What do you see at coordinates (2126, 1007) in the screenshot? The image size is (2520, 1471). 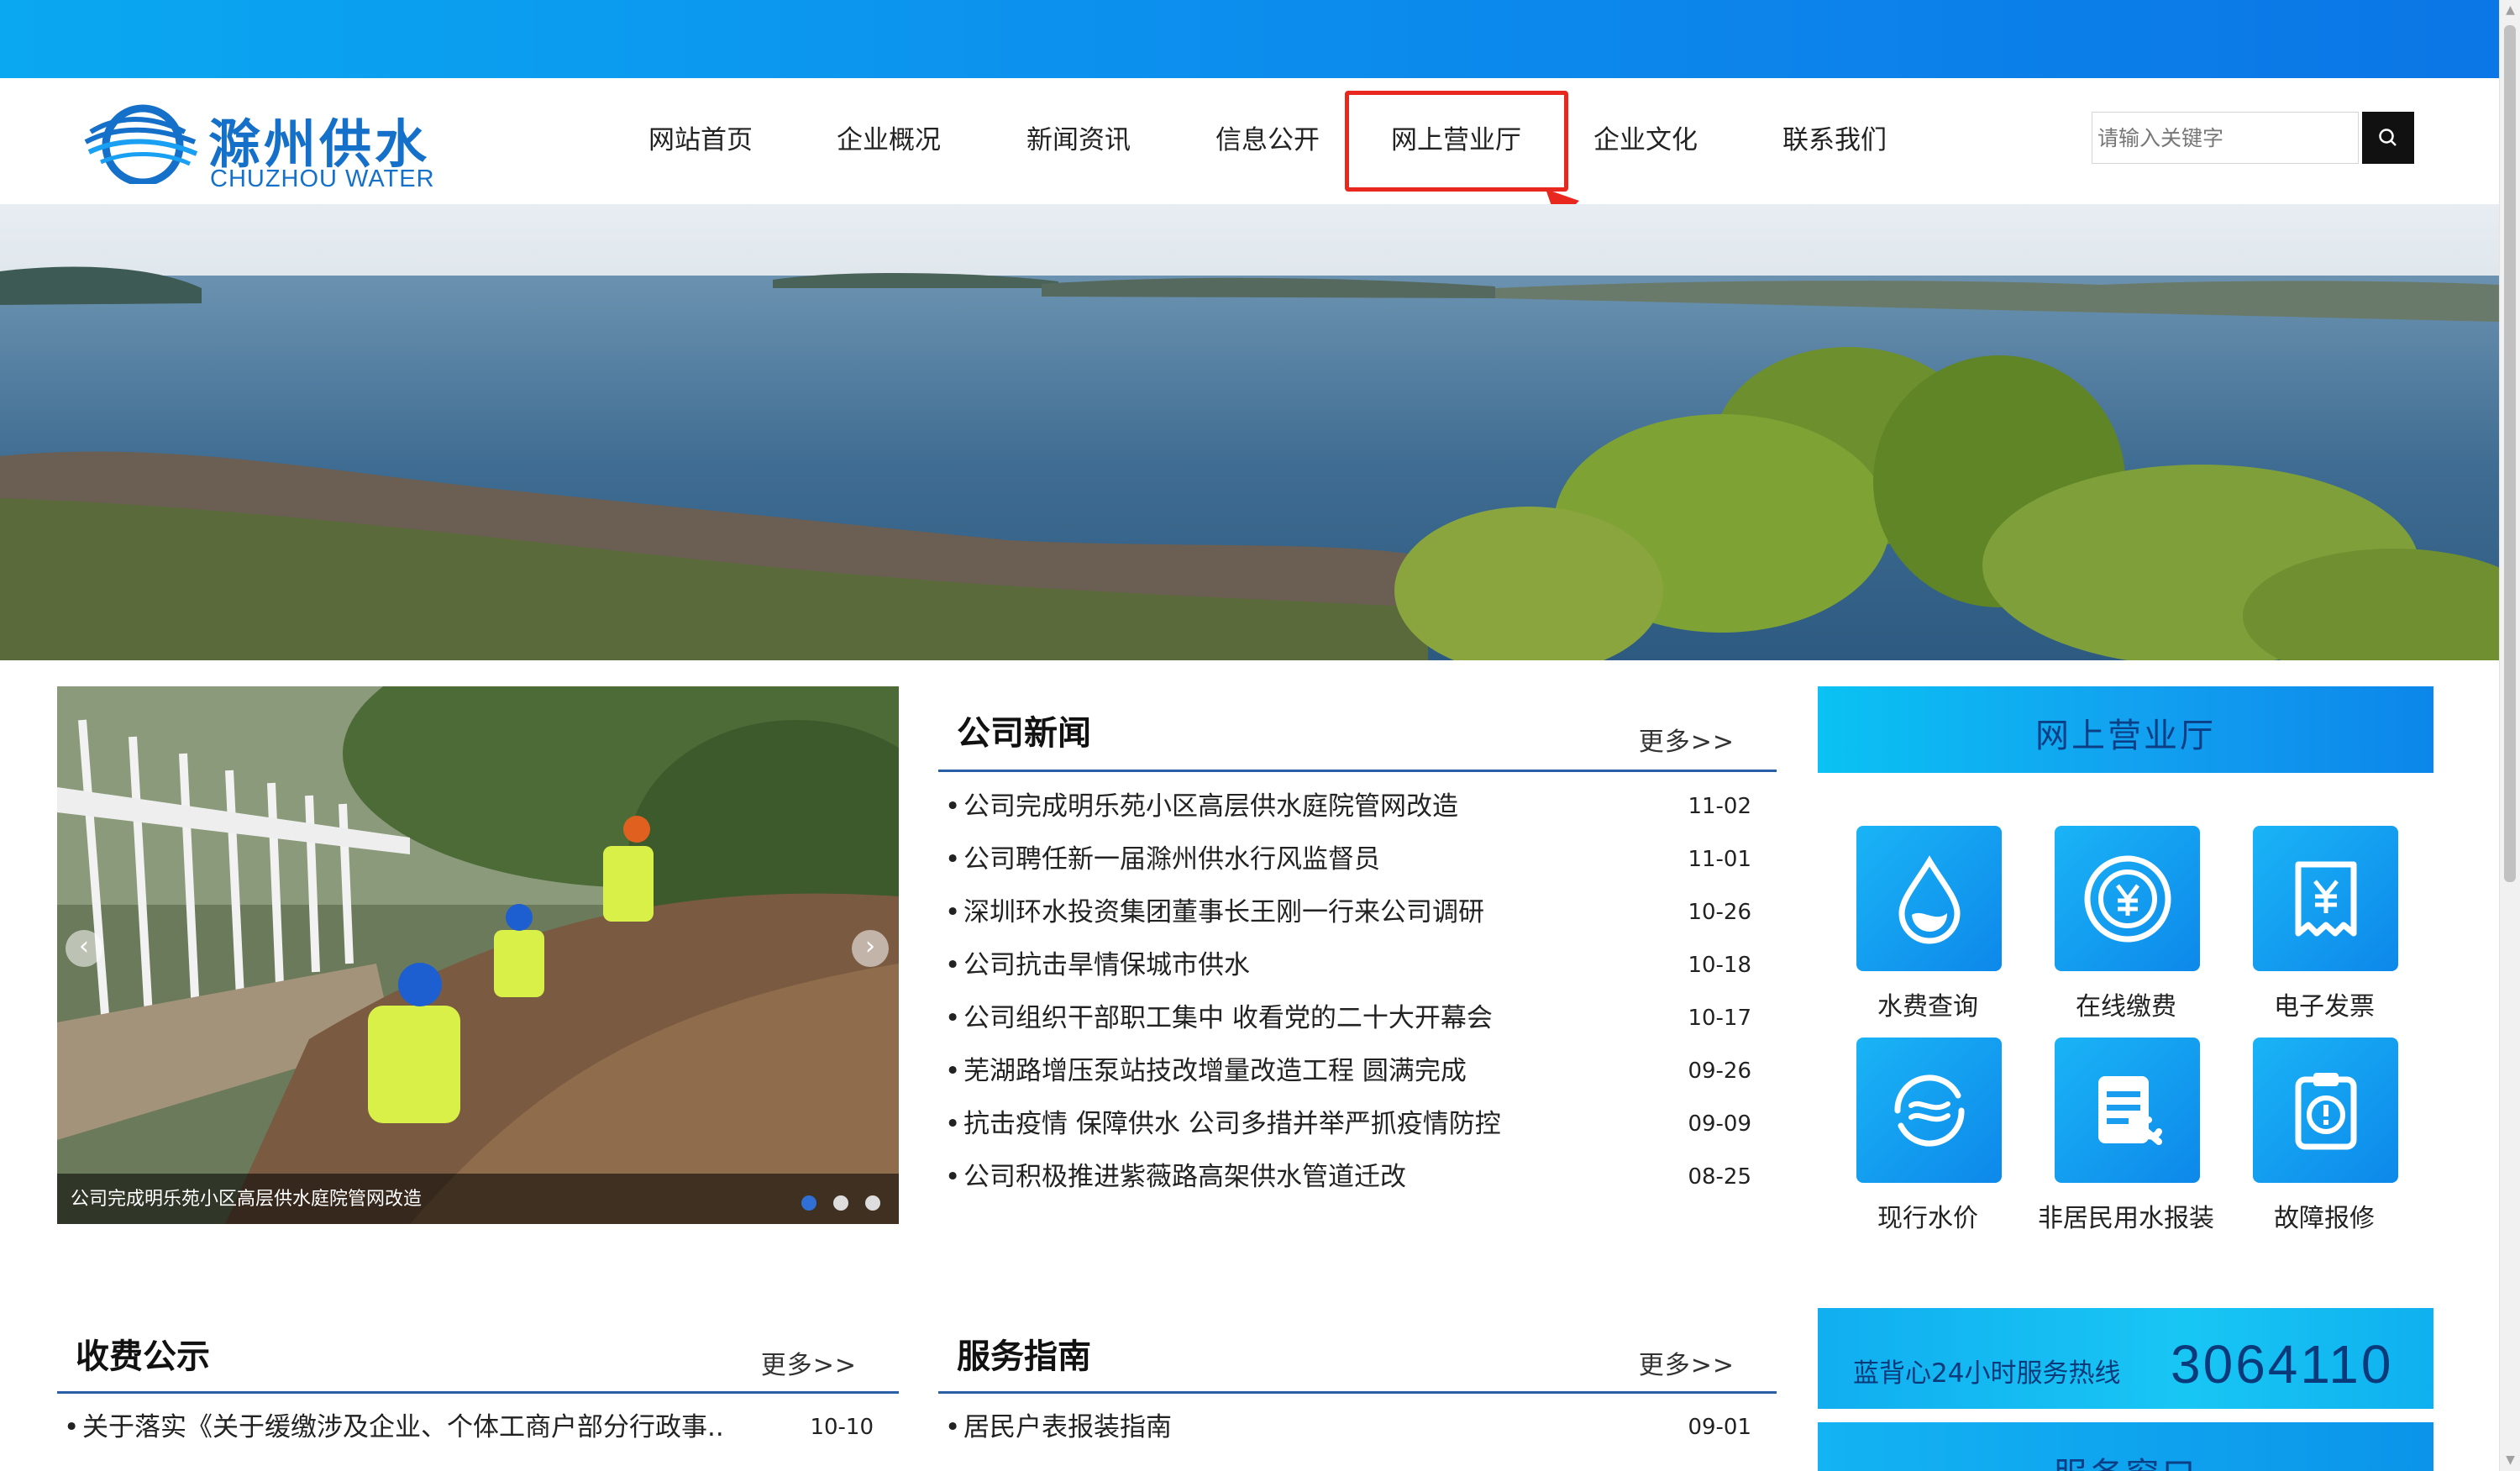 I see `service-label: 在线缴费` at bounding box center [2126, 1007].